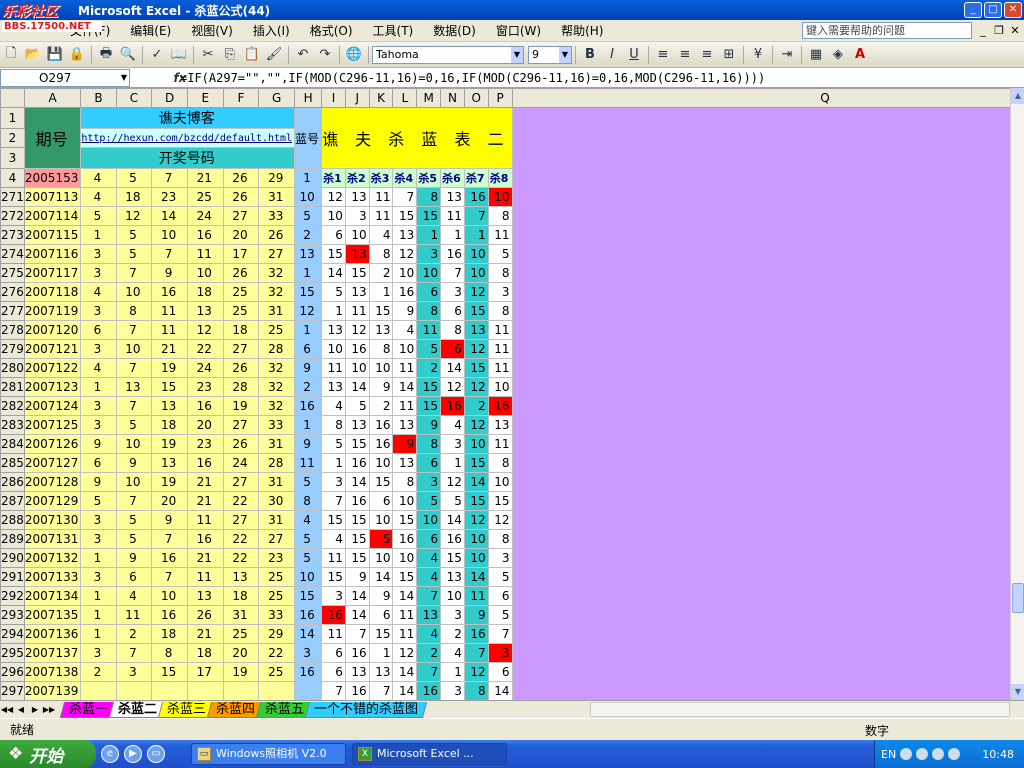 The image size is (1024, 768). I want to click on draw-number-cell: 4, so click(98, 368).